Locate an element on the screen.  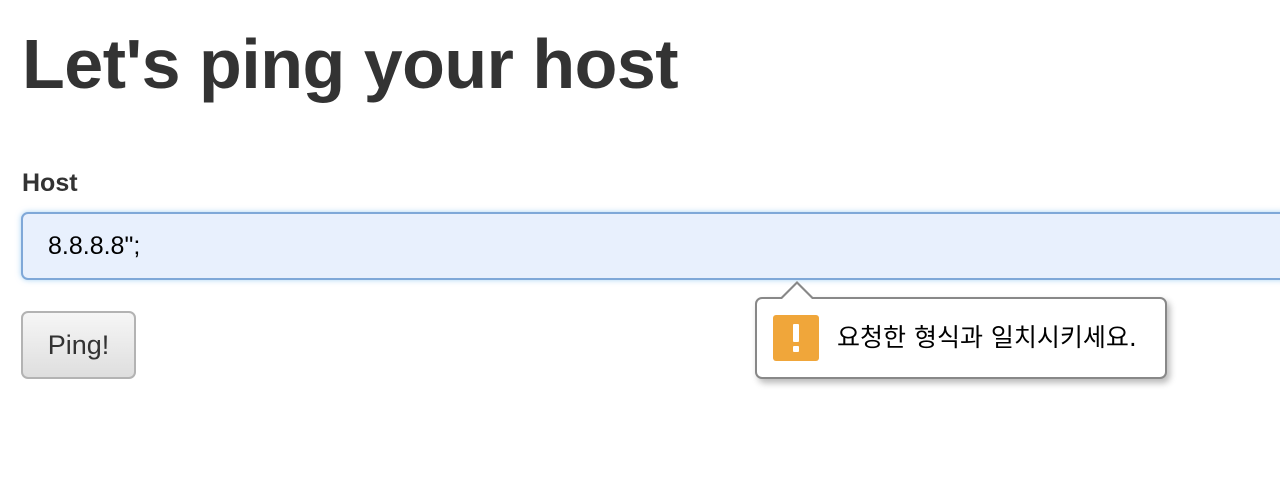
warning-exclamation-icon is located at coordinates (796, 338).